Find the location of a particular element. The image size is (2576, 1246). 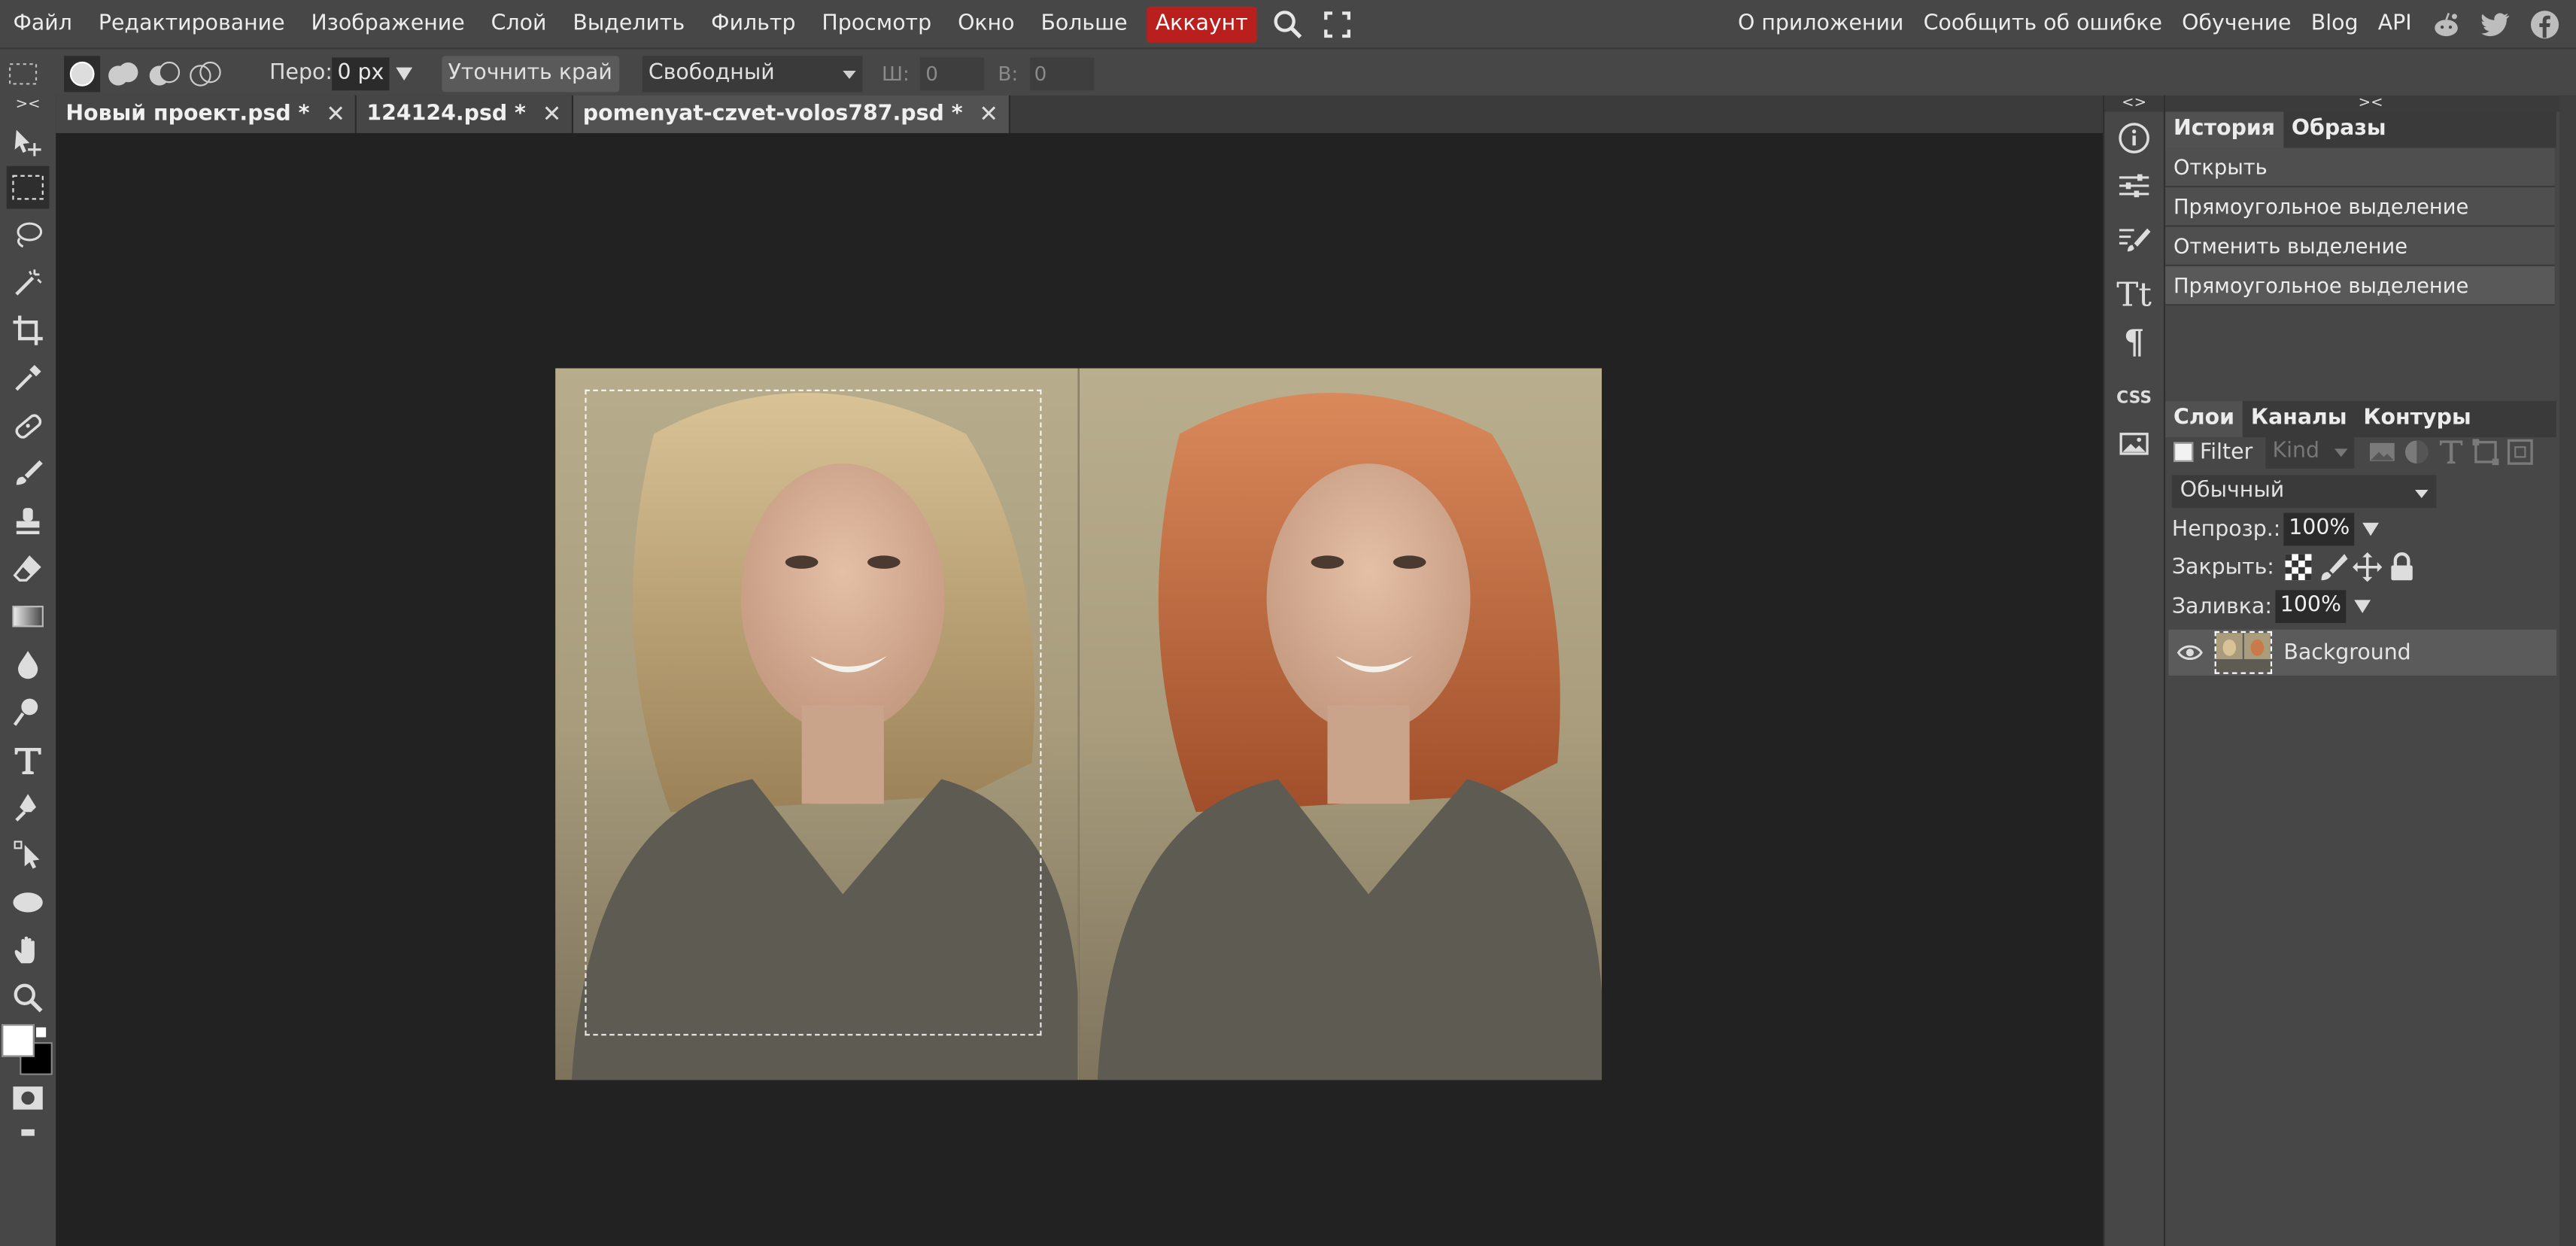

crop-tool-icon is located at coordinates (29, 331).